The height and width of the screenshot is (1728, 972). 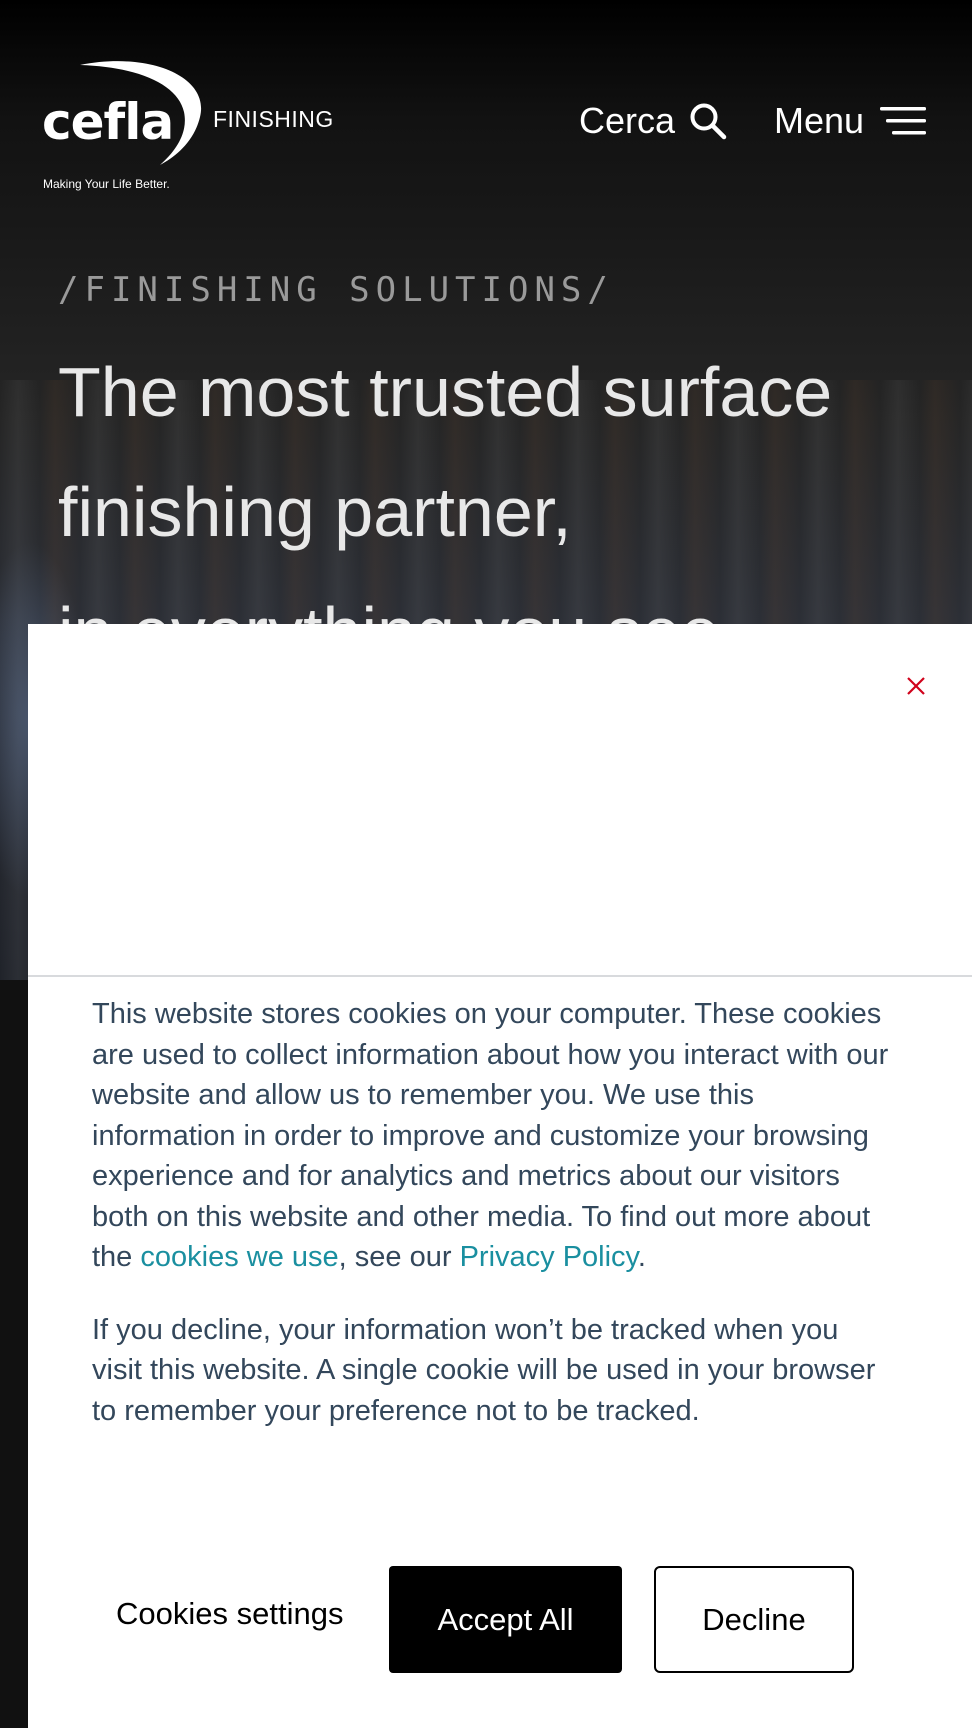 I want to click on cookie-actions: Cookies settings Accept All Decline, so click(x=500, y=1620).